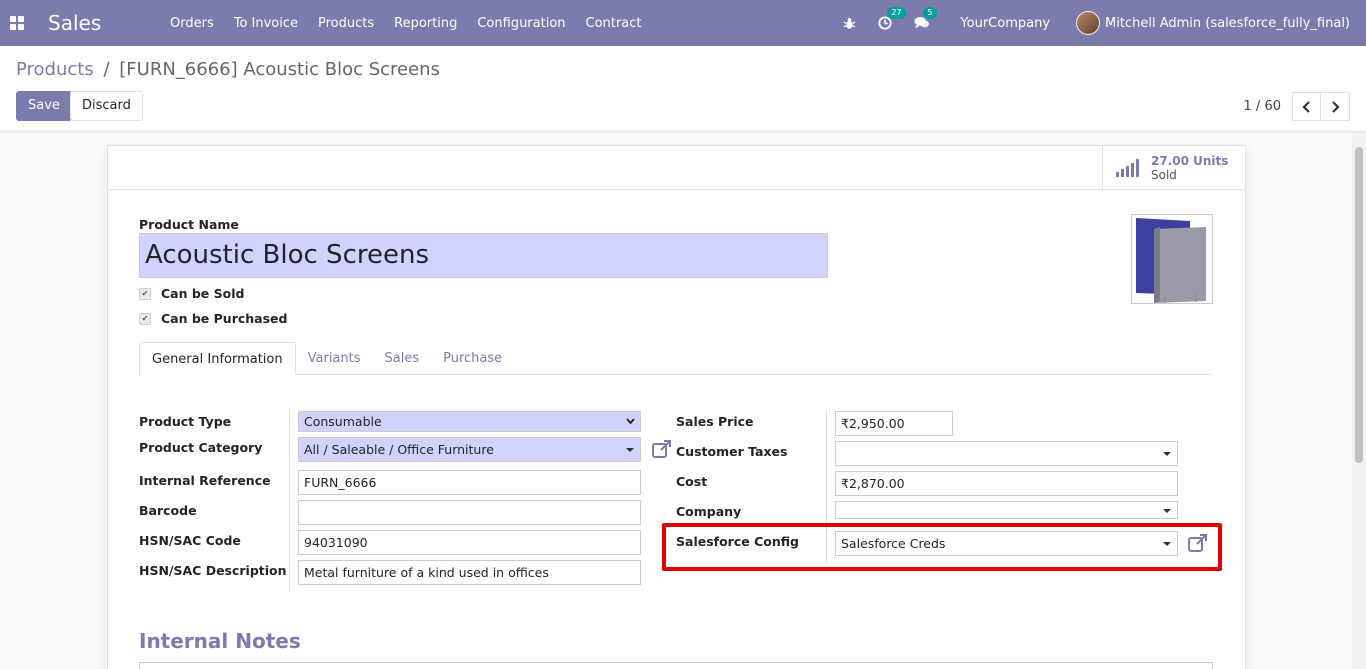 The image size is (1366, 669). Describe the element at coordinates (1005, 23) in the screenshot. I see `company-switcher: YourCompany` at that location.